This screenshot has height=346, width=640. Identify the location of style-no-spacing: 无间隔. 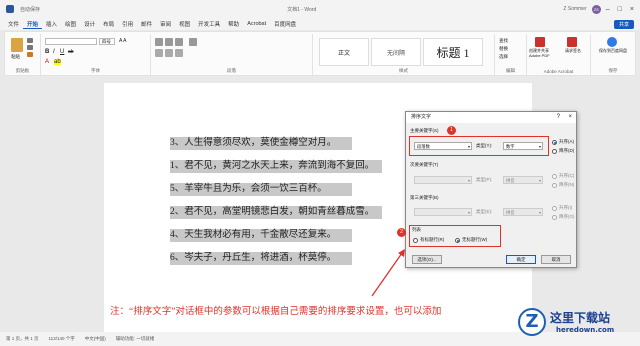
(396, 52).